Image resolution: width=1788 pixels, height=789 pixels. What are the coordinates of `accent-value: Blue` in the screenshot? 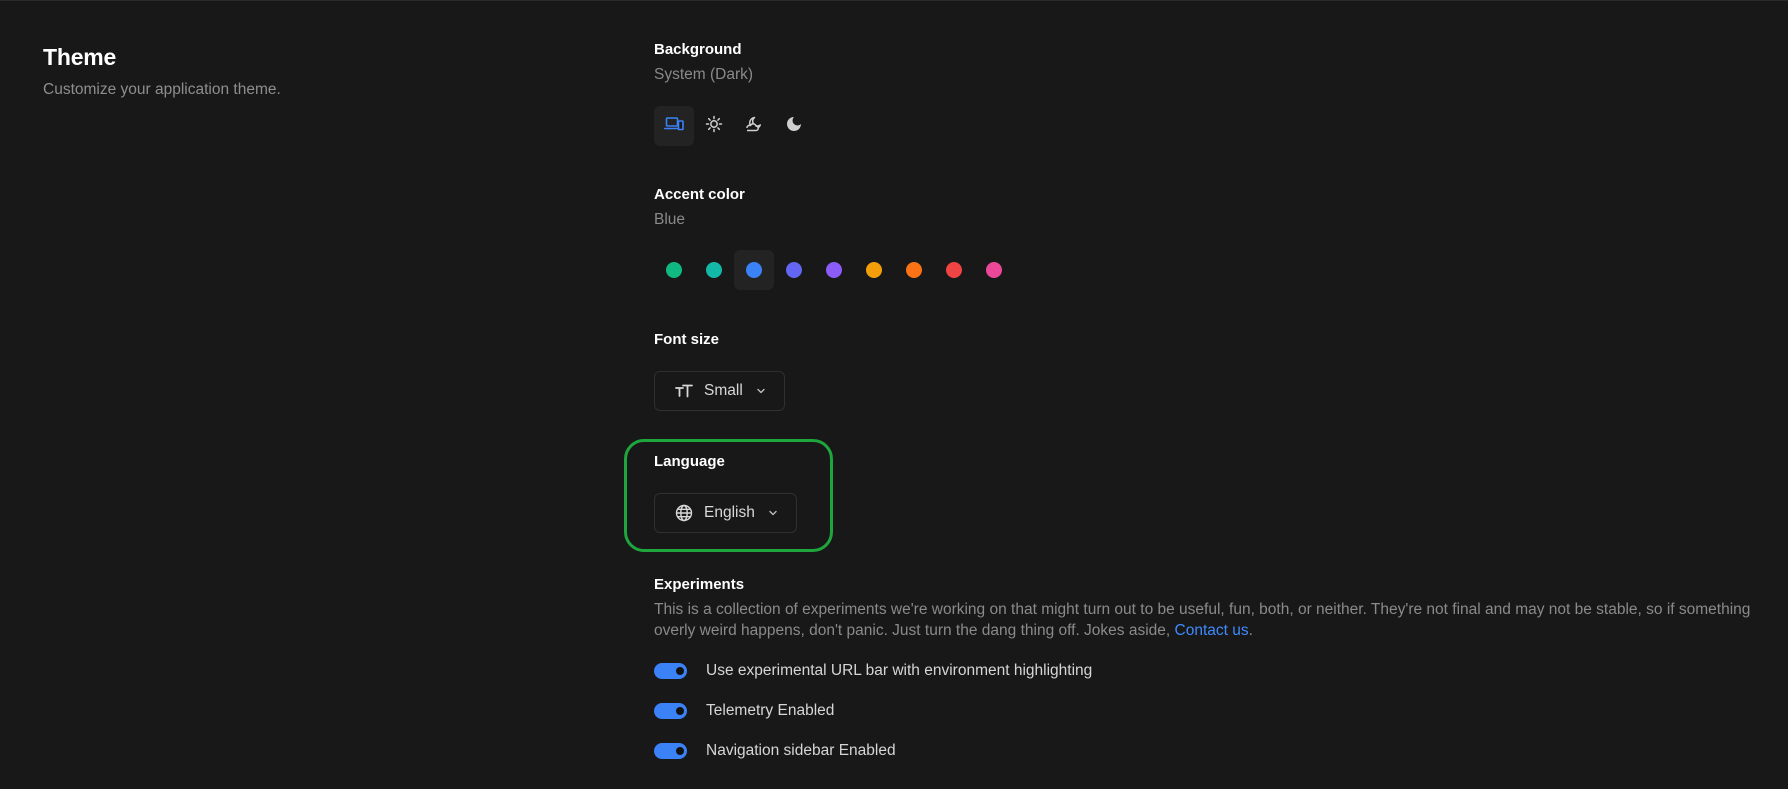 It's located at (670, 219).